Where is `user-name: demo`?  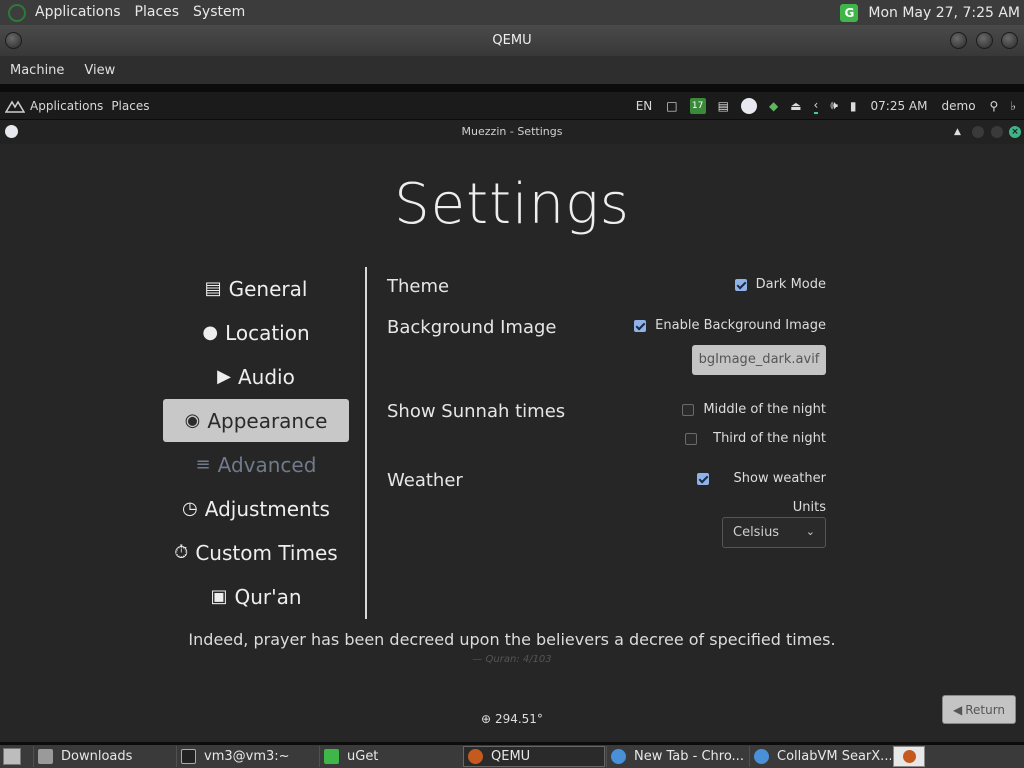
user-name: demo is located at coordinates (959, 106).